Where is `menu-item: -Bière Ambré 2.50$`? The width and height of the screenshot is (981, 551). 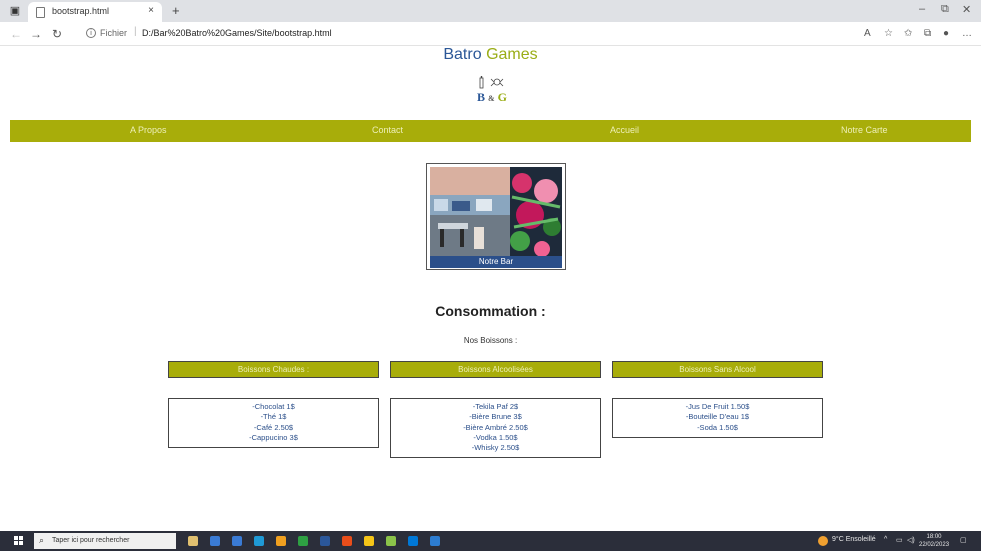 menu-item: -Bière Ambré 2.50$ is located at coordinates (495, 427).